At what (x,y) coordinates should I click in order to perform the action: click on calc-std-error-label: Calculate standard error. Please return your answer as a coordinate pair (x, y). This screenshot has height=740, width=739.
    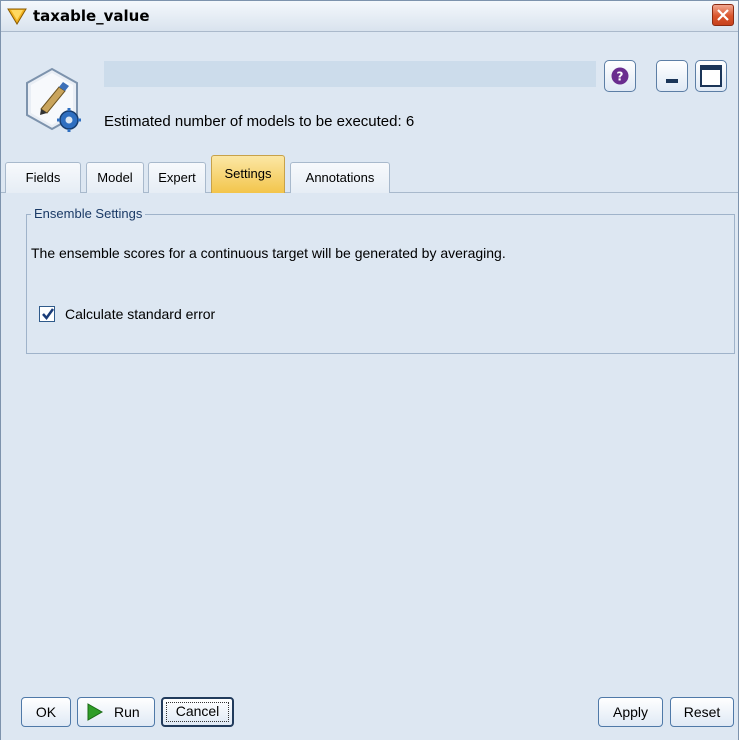
    Looking at the image, I should click on (140, 314).